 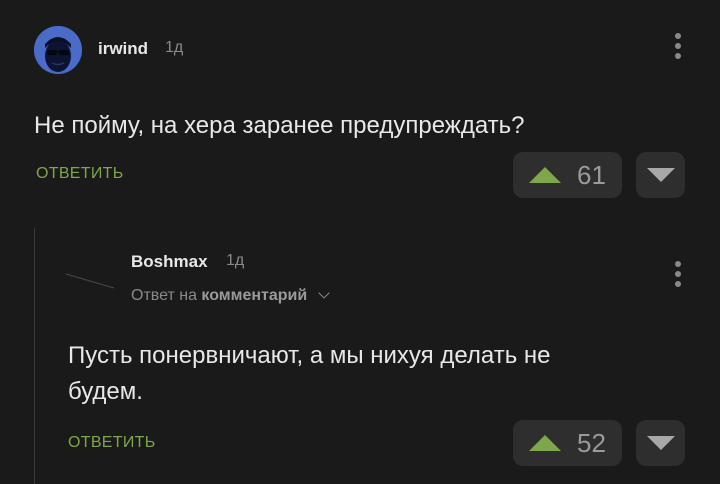 What do you see at coordinates (105, 391) in the screenshot?
I see `comment-text-line: будем.` at bounding box center [105, 391].